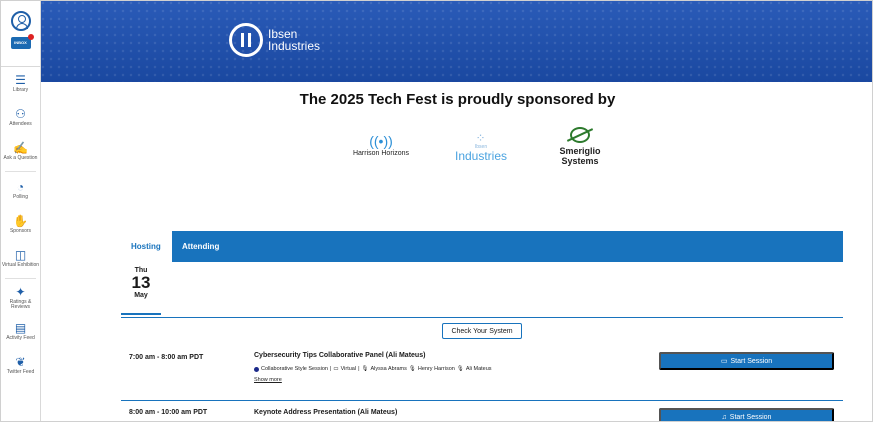  I want to click on sidebar-item-label: Attendees, so click(20, 124).